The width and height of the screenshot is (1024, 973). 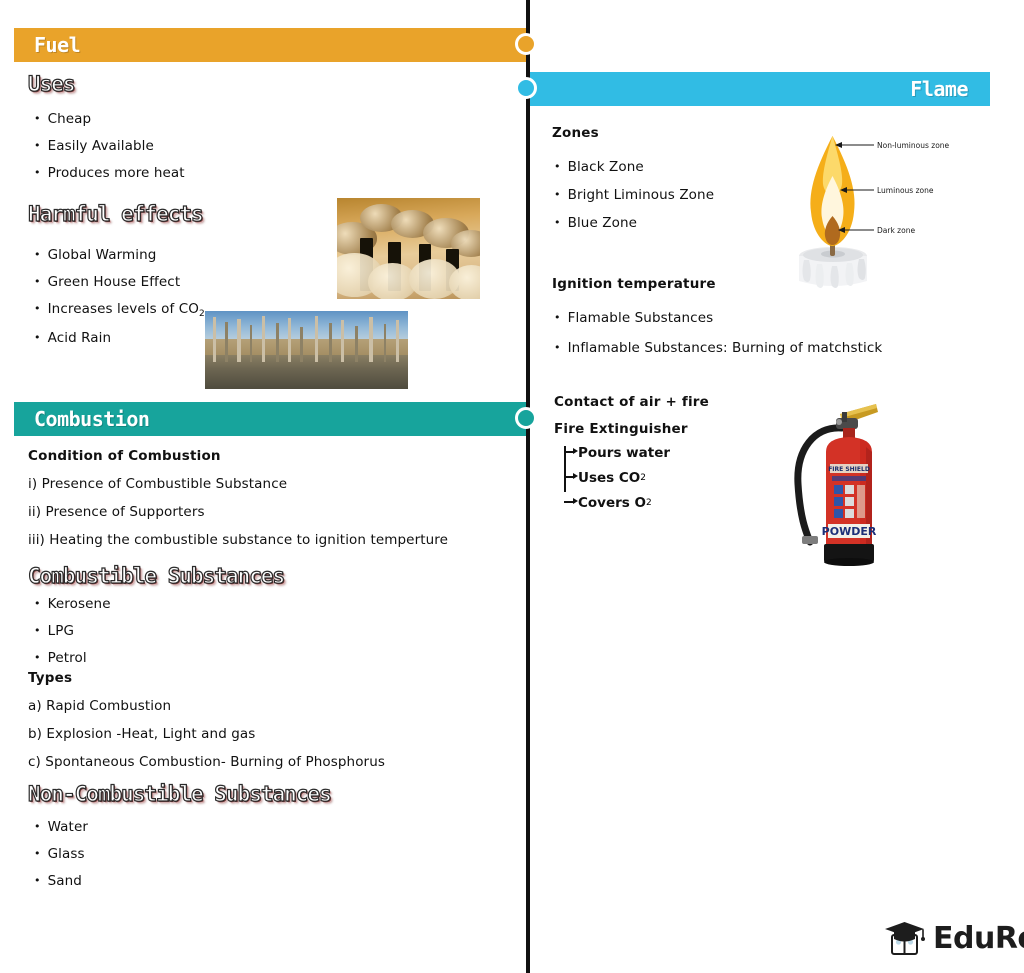 What do you see at coordinates (528, 486) in the screenshot?
I see `timeline-vertical-line` at bounding box center [528, 486].